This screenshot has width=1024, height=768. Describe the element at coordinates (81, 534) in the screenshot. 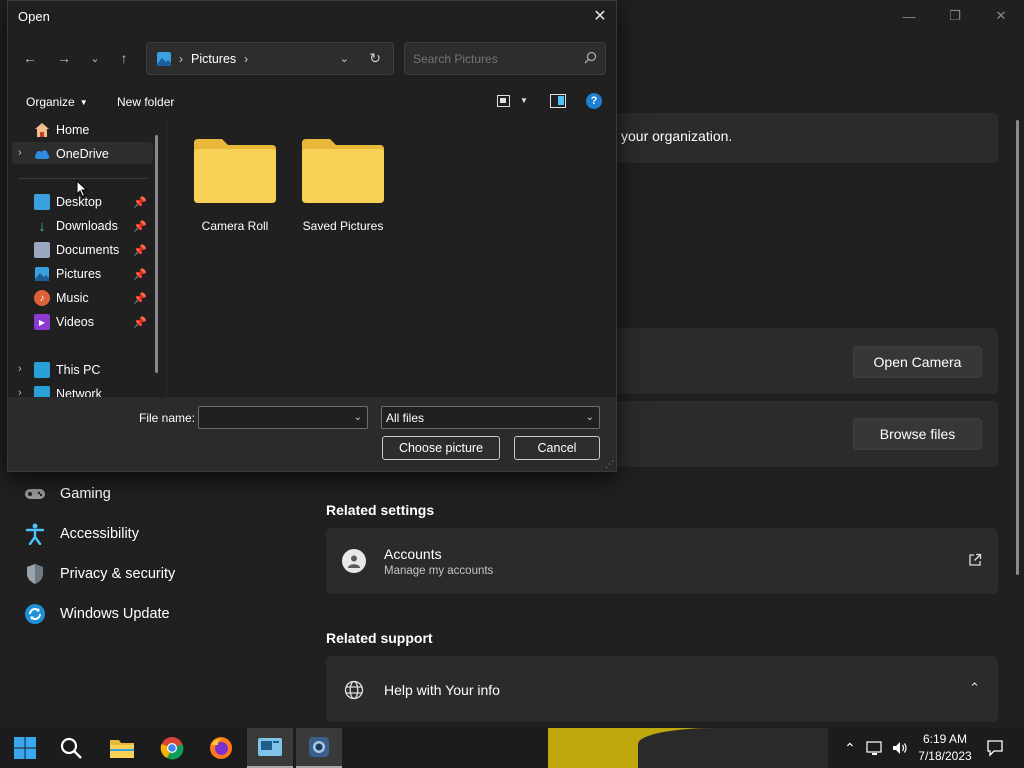

I see `nav-item-accessibility: Accessibility` at that location.